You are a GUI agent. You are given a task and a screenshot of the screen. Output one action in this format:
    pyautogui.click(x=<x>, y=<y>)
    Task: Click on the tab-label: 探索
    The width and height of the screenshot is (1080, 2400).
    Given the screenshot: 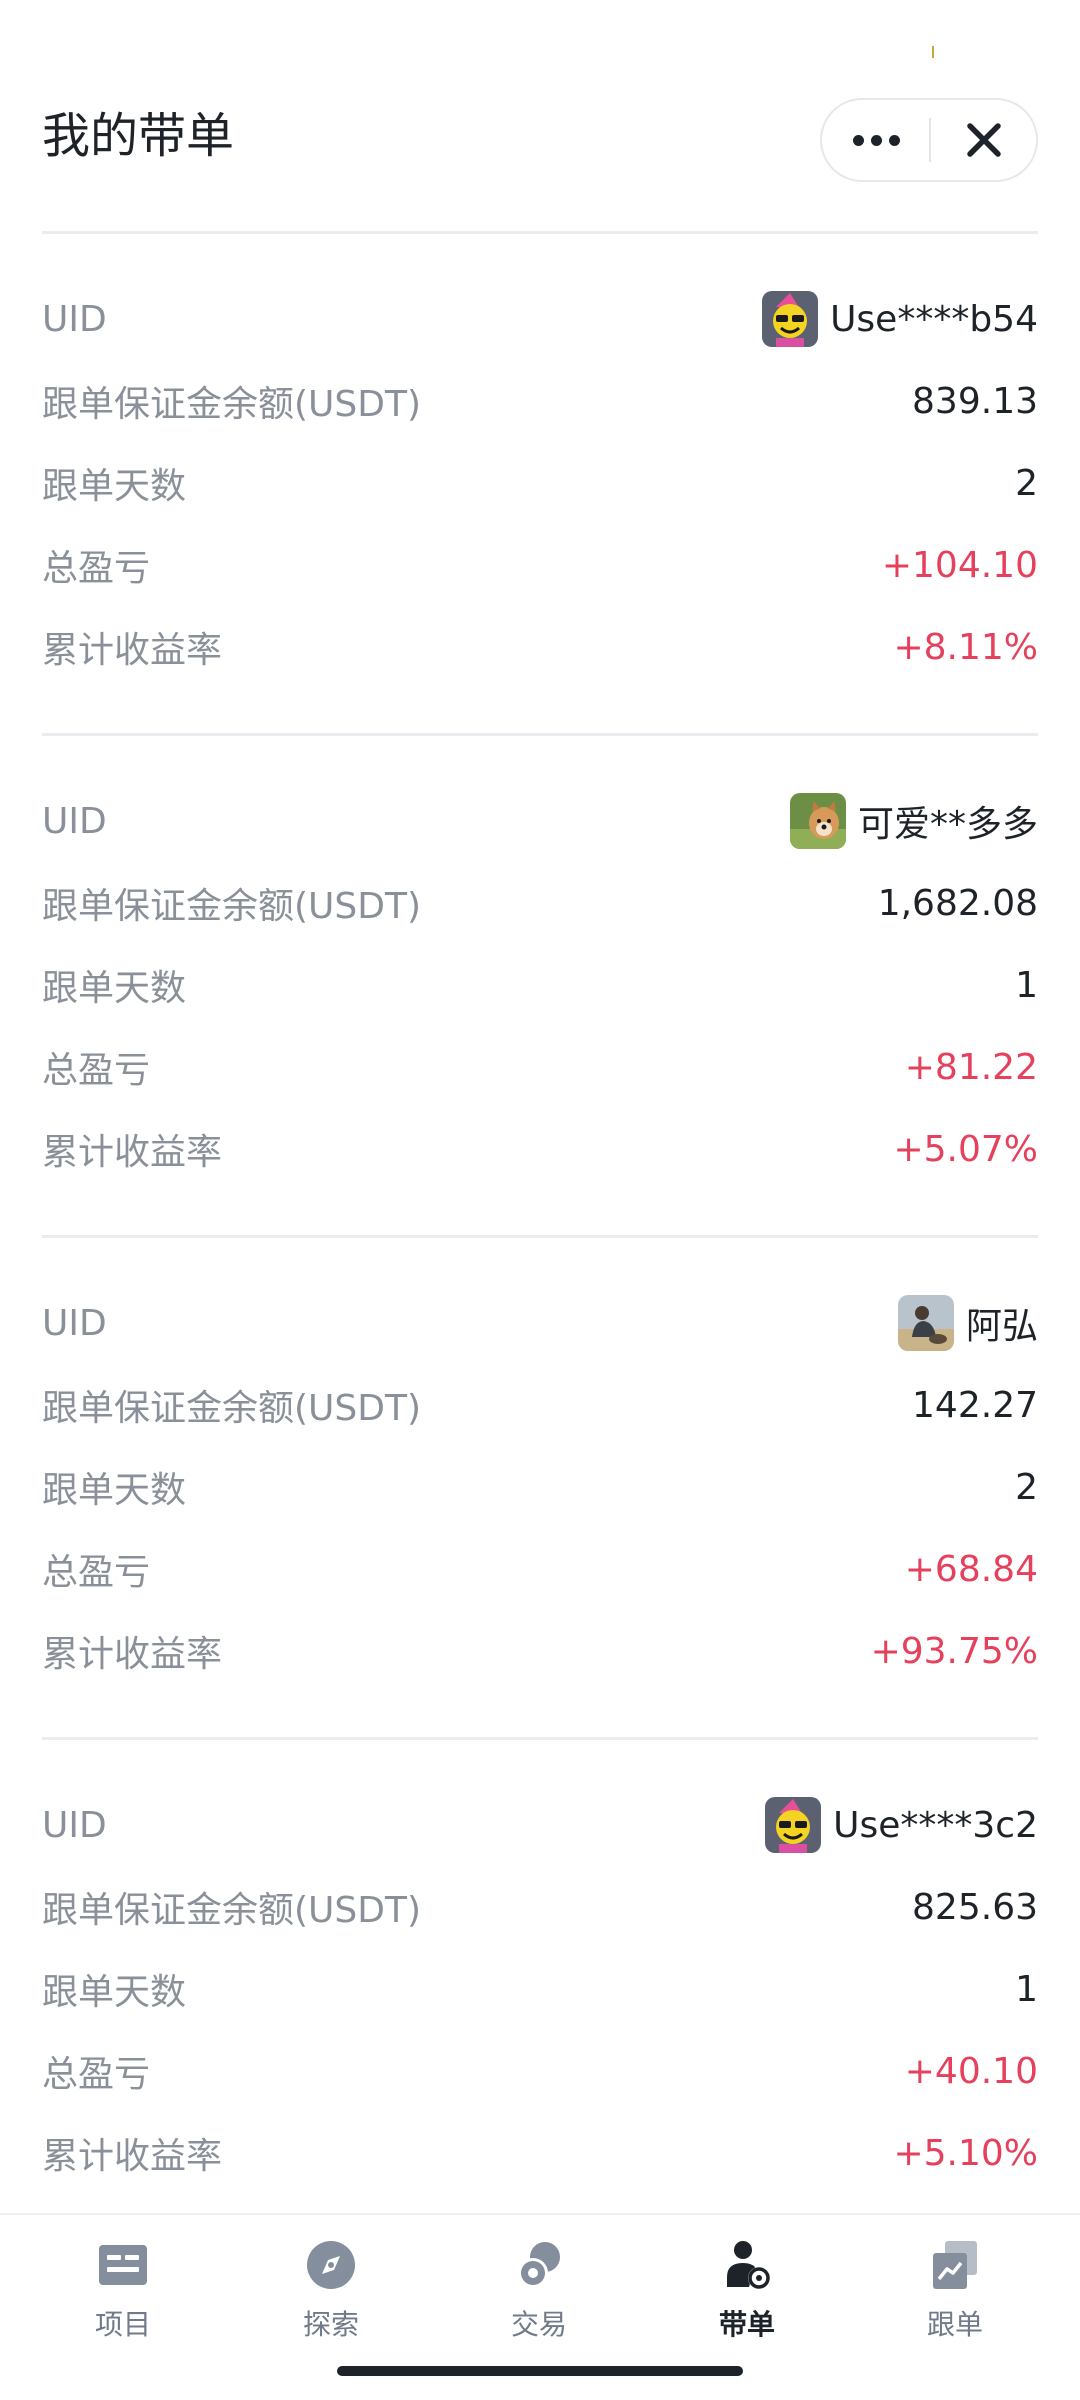 What is the action you would take?
    pyautogui.click(x=330, y=2324)
    